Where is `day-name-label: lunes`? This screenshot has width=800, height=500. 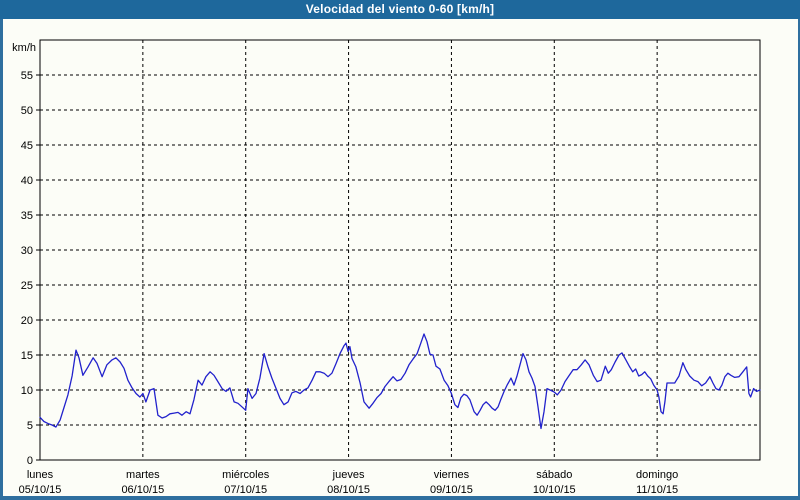 day-name-label: lunes is located at coordinates (40, 475).